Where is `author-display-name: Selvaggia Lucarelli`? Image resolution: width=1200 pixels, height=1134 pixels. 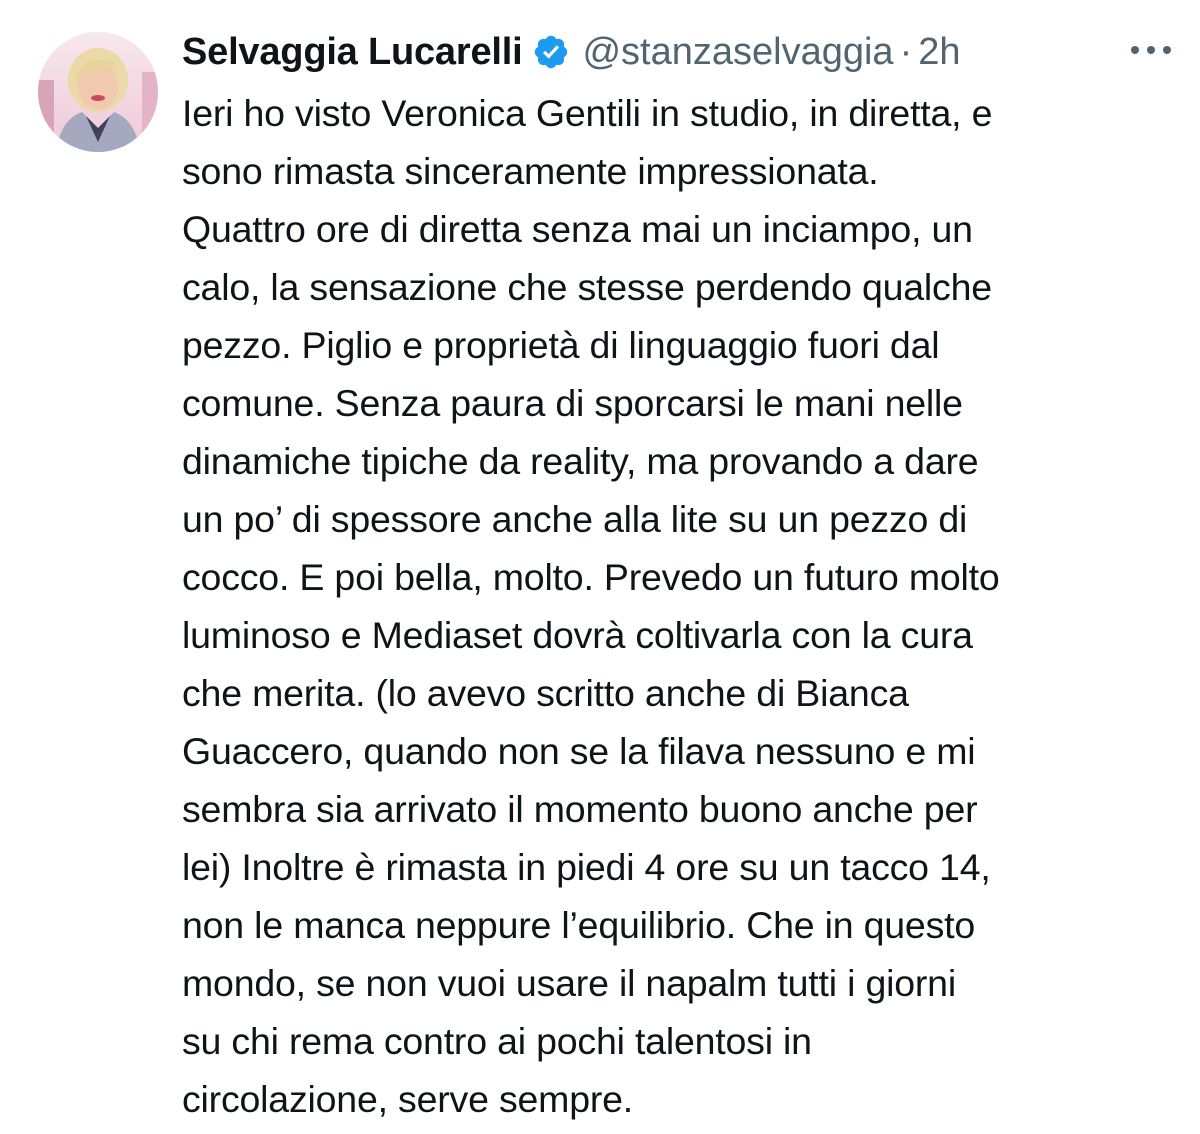 author-display-name: Selvaggia Lucarelli is located at coordinates (352, 52).